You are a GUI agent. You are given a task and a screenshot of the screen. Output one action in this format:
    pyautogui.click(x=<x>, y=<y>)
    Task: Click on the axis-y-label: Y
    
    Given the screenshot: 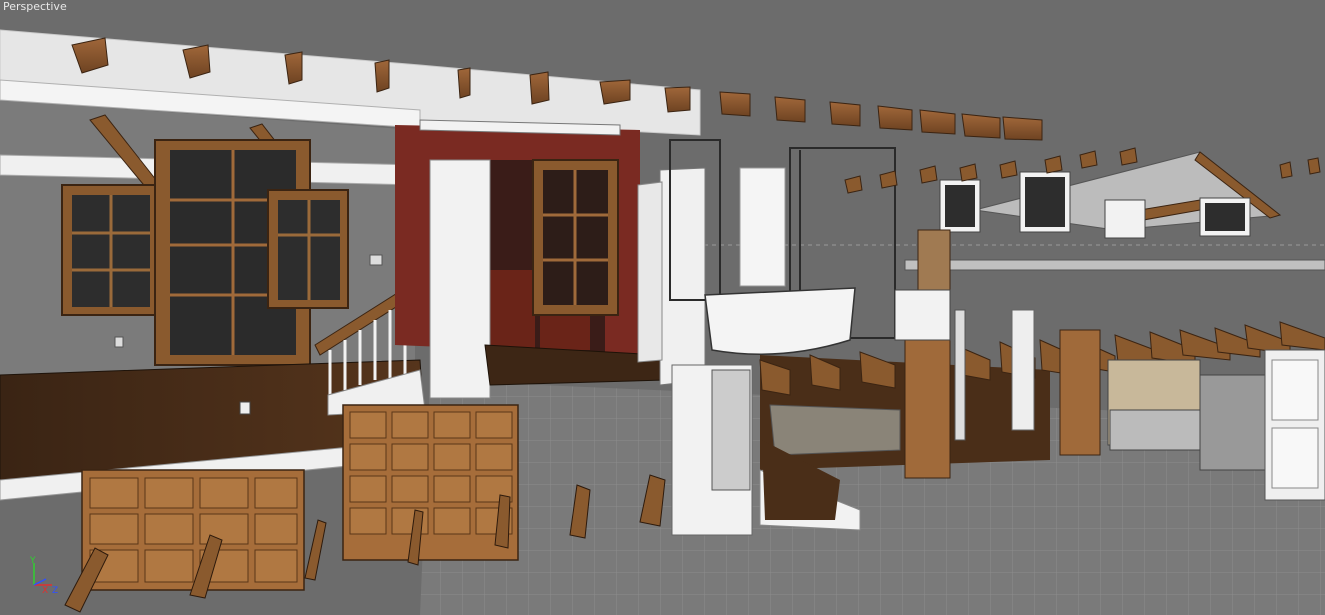 What is the action you would take?
    pyautogui.click(x=32, y=561)
    